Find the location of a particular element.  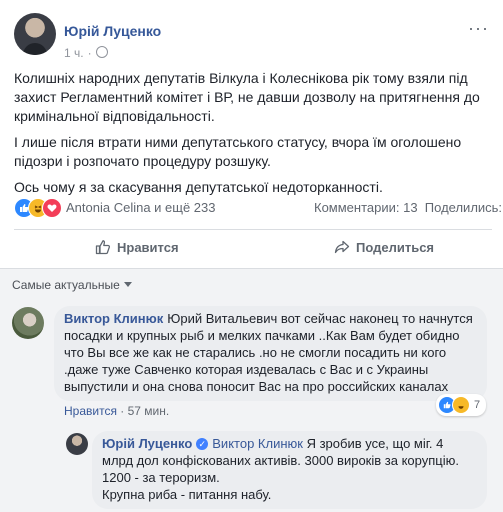

comment-reactions: 7 is located at coordinates (461, 405).